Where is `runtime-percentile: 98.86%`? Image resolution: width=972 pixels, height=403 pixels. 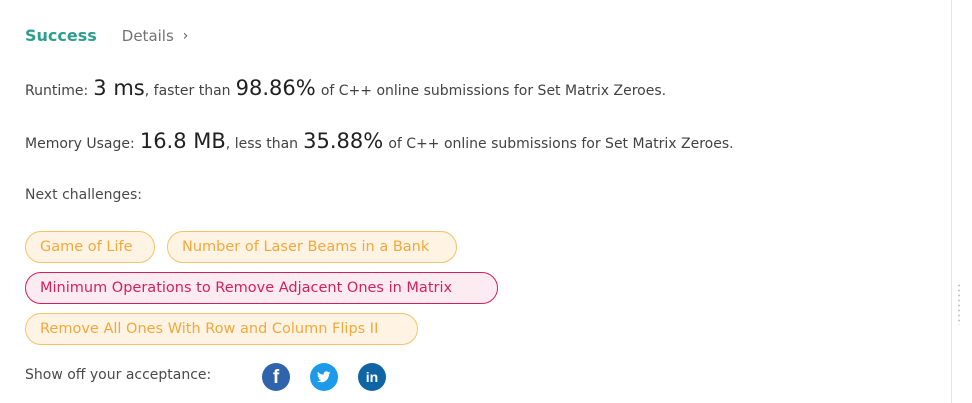
runtime-percentile: 98.86% is located at coordinates (275, 88).